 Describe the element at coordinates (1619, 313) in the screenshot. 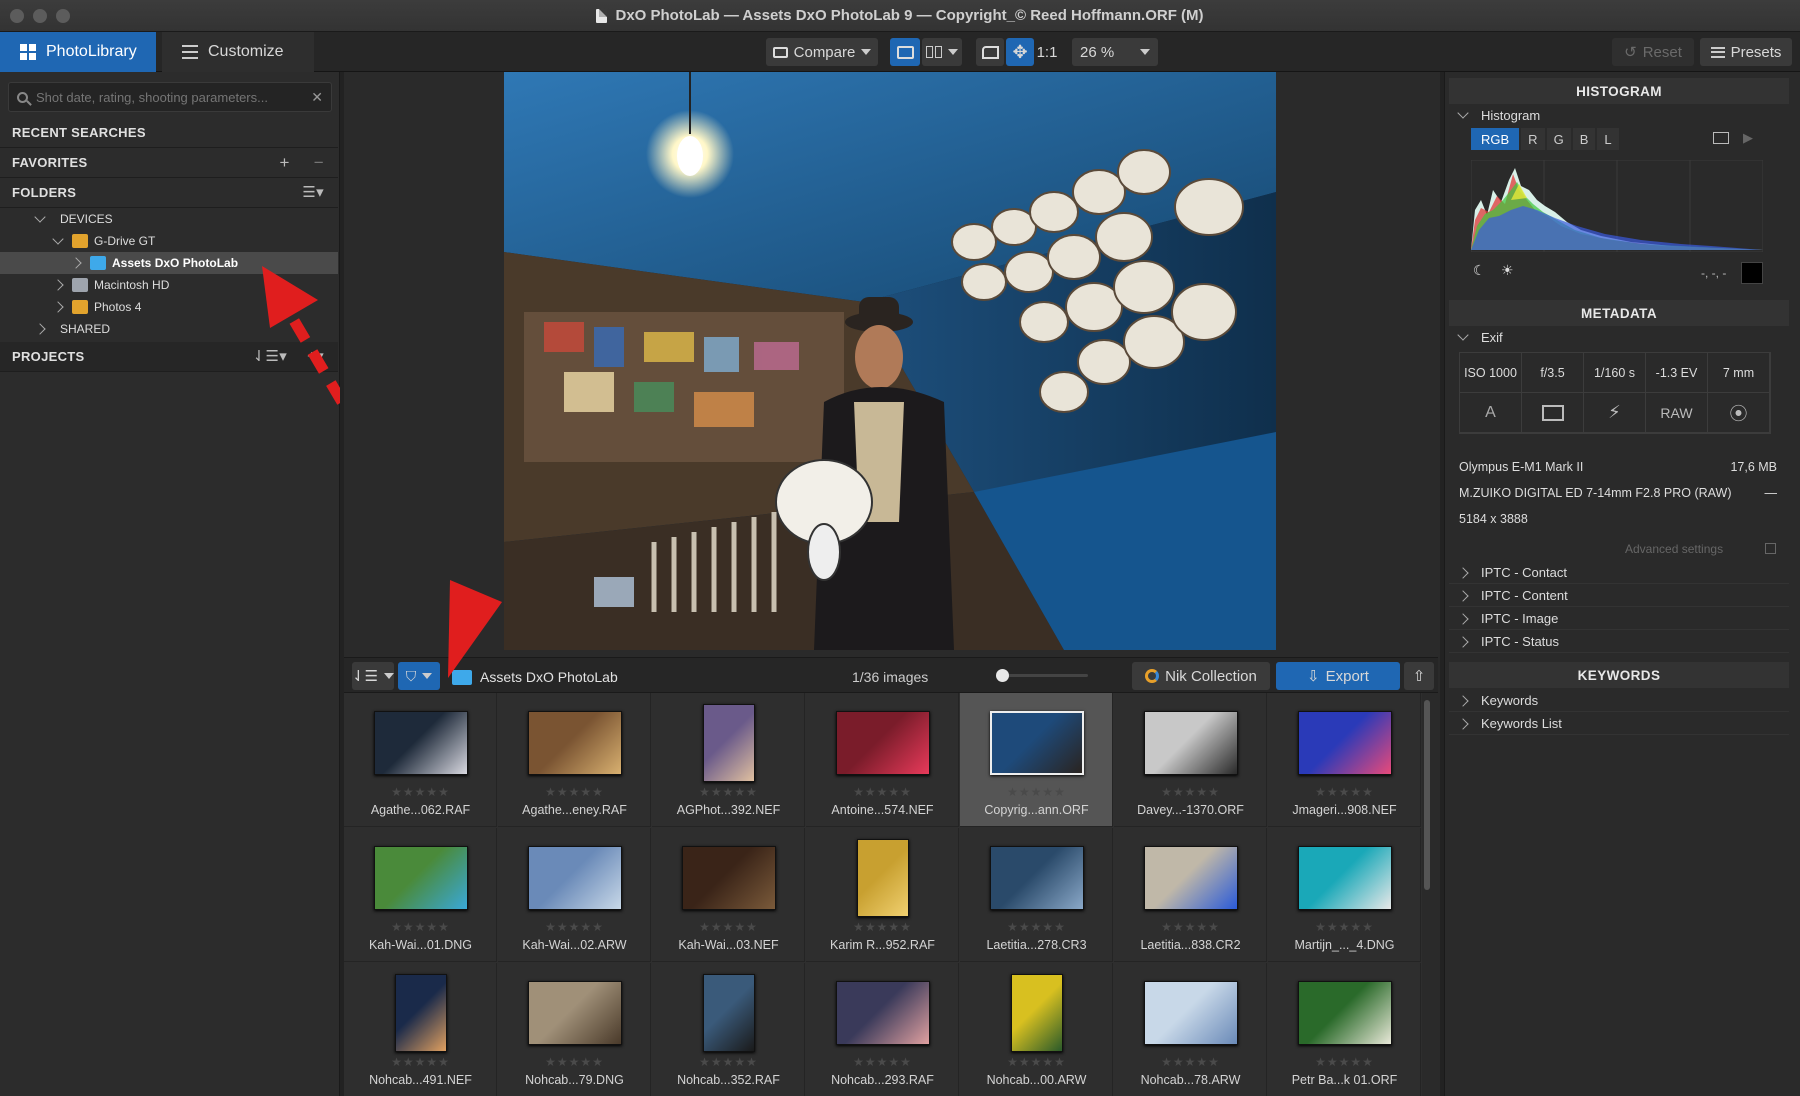

I see `metadata-header: METADATA` at that location.